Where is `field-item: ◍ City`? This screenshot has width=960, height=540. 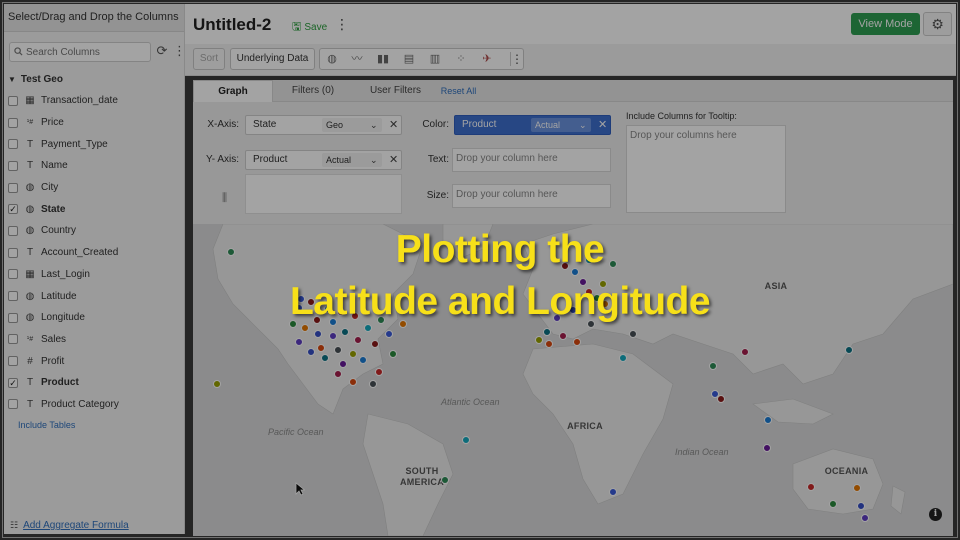 field-item: ◍ City is located at coordinates (94, 188).